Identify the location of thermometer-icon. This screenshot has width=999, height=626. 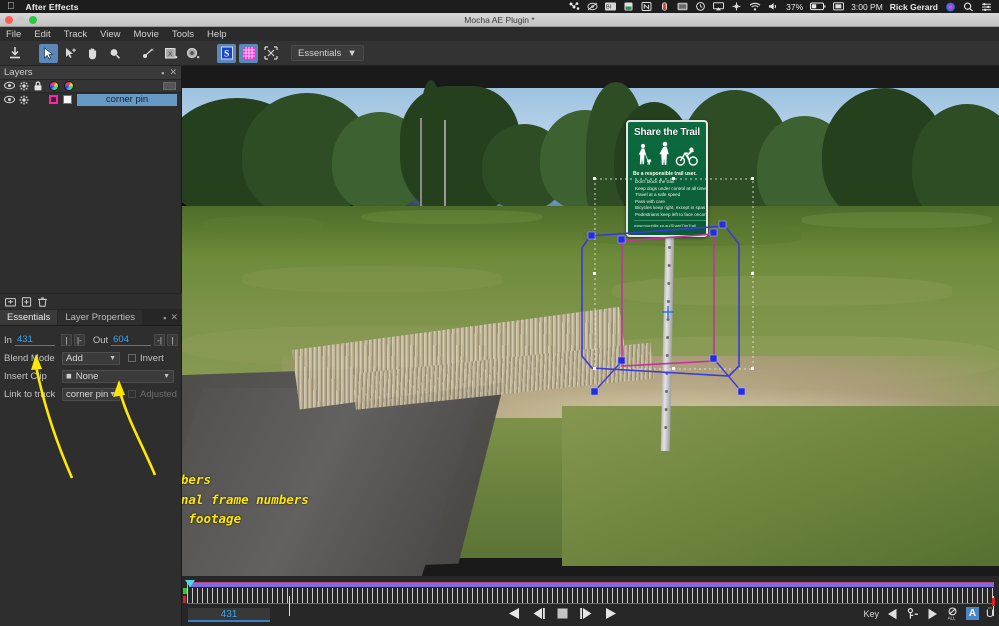
(664, 6).